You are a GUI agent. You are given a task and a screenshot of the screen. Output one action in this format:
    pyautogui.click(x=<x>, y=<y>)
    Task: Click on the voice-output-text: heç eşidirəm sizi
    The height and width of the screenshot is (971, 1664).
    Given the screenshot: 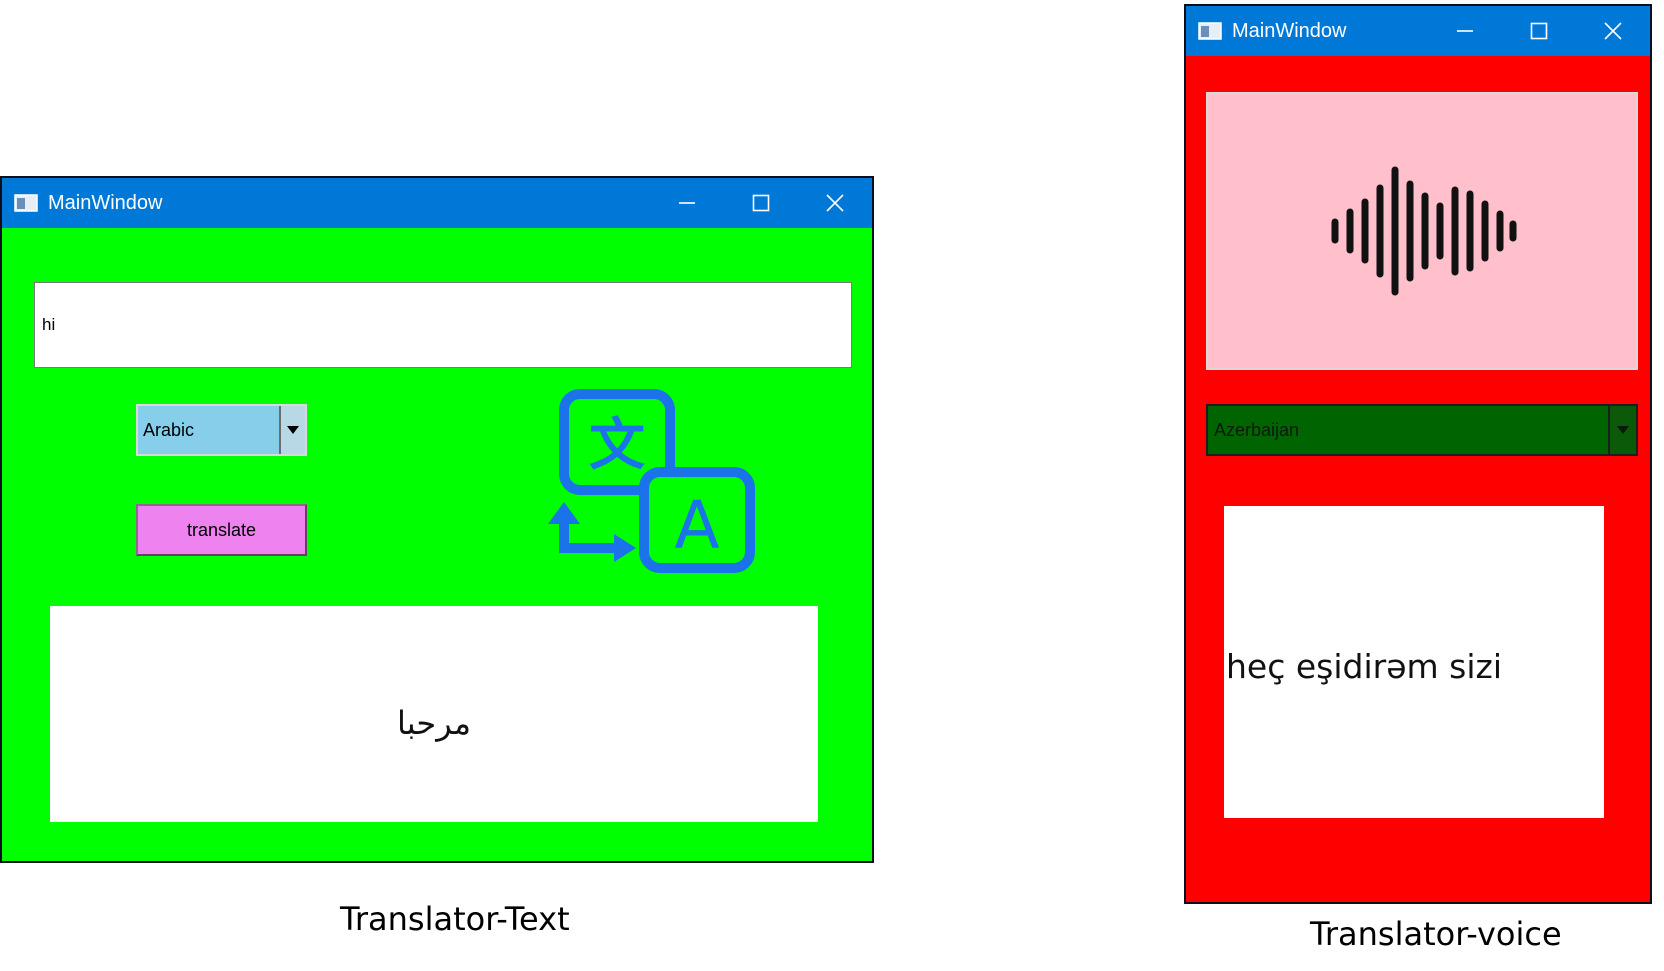 What is the action you would take?
    pyautogui.click(x=1364, y=666)
    